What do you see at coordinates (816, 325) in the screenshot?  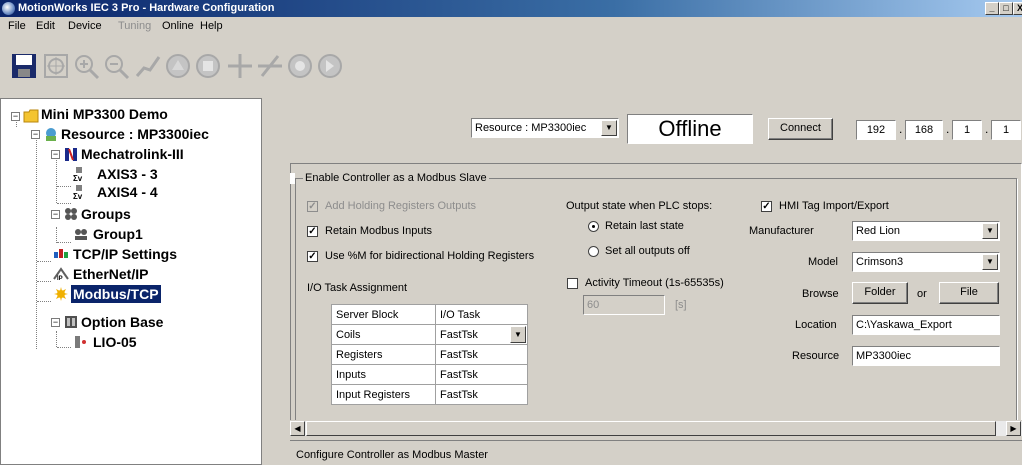 I see `location-label: Location` at bounding box center [816, 325].